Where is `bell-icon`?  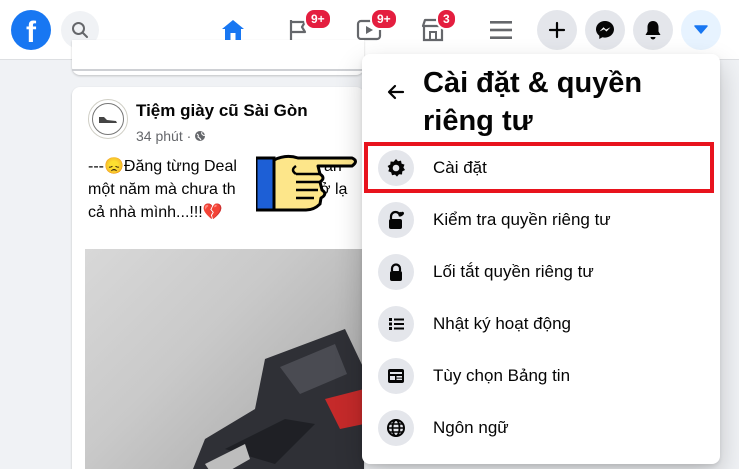 bell-icon is located at coordinates (653, 30).